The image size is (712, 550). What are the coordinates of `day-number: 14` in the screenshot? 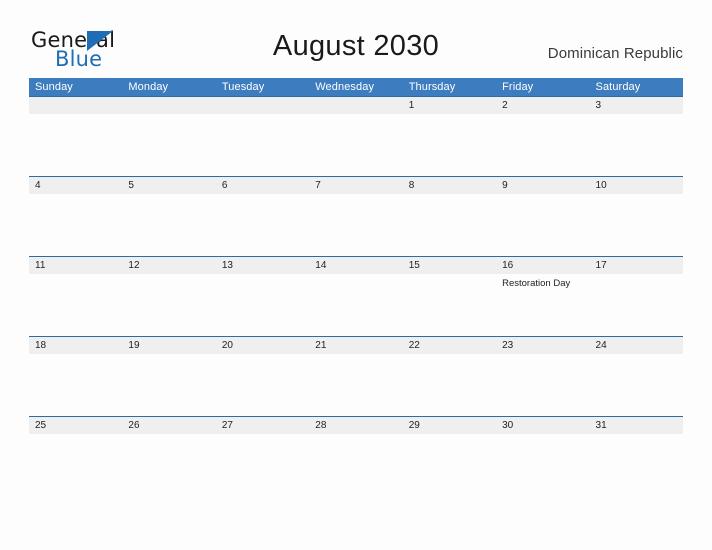 It's located at (355, 265).